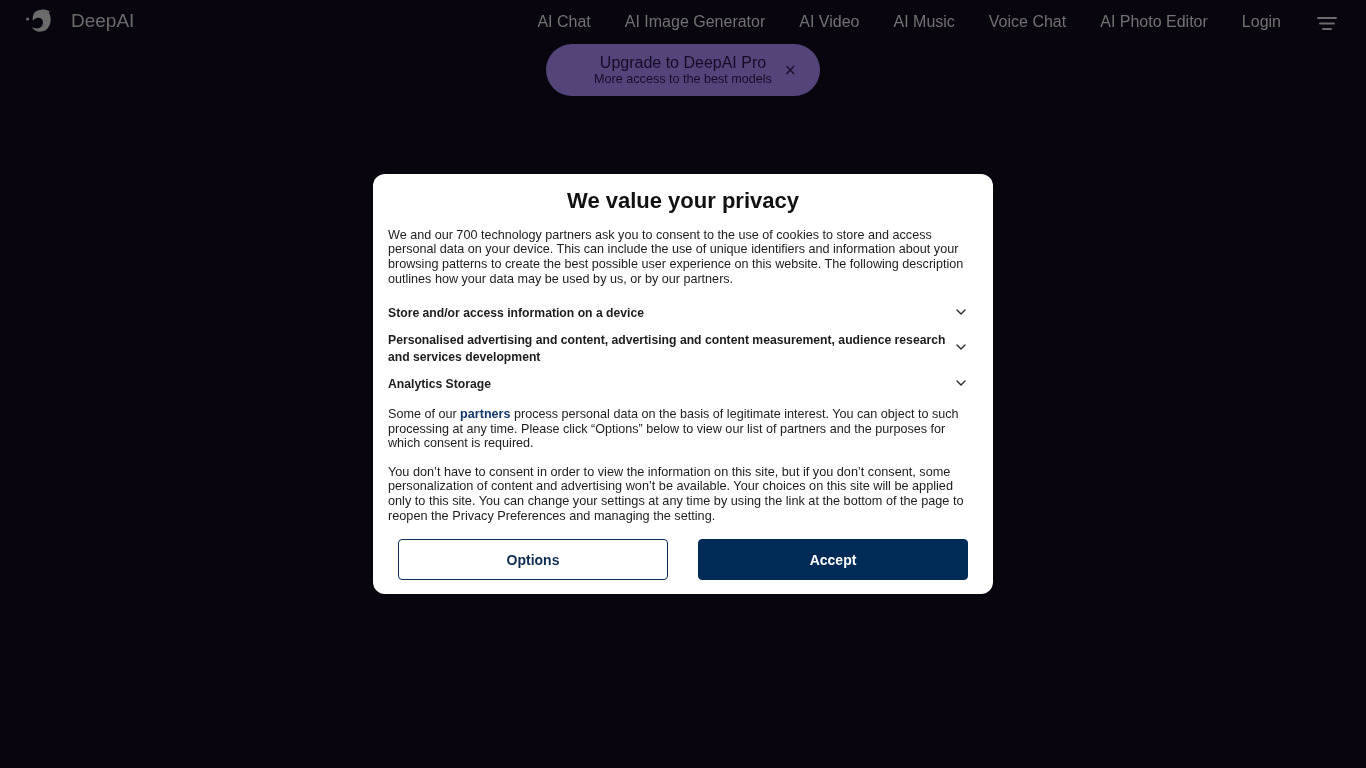 The width and height of the screenshot is (1366, 768). Describe the element at coordinates (833, 560) in the screenshot. I see `accept-button: Accept` at that location.